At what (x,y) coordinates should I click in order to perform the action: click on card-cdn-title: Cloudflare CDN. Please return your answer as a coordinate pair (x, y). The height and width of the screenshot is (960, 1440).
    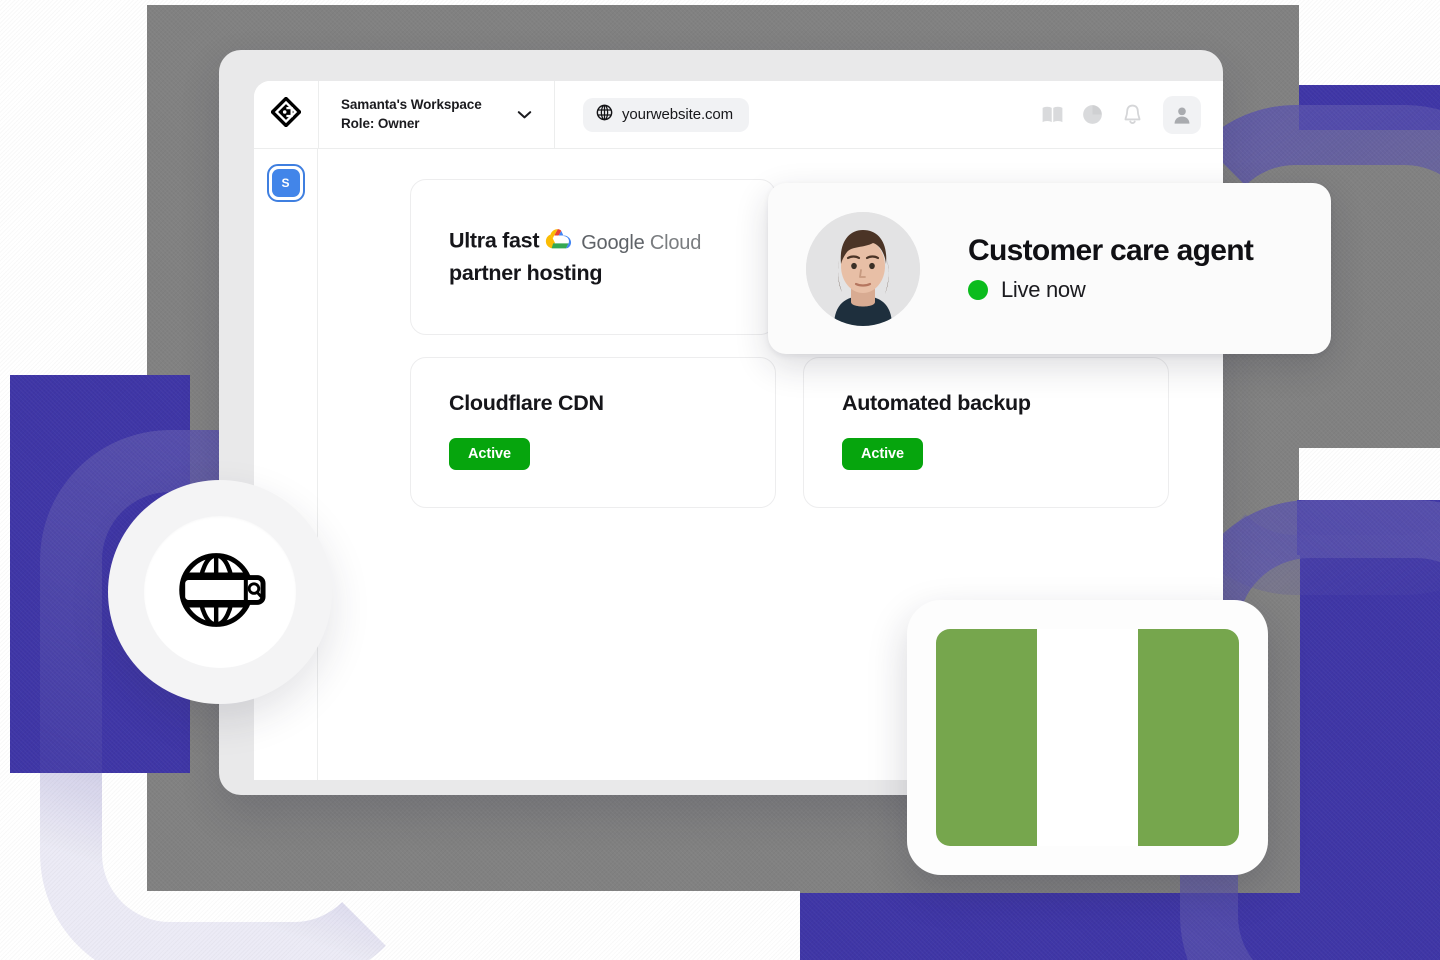
    Looking at the image, I should click on (526, 403).